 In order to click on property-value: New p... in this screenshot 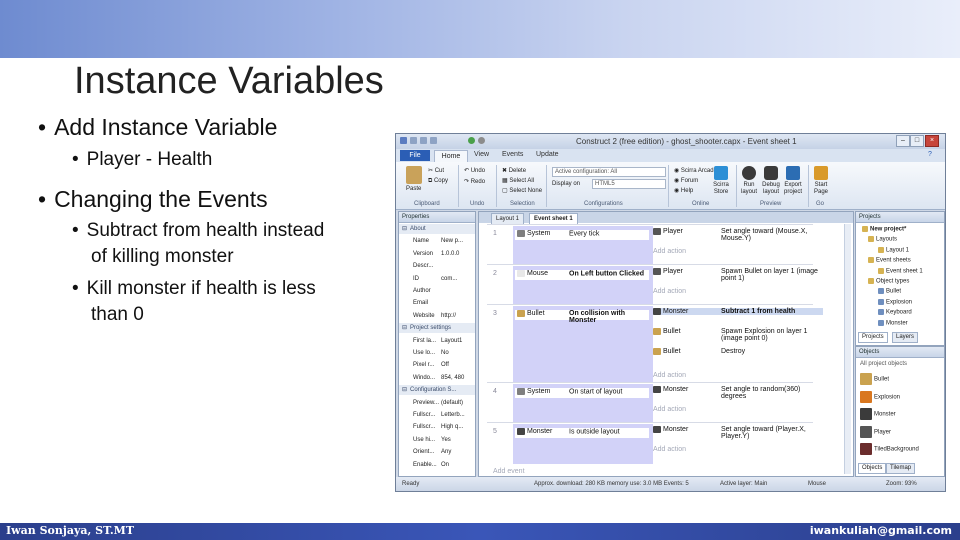, I will do `click(452, 241)`.